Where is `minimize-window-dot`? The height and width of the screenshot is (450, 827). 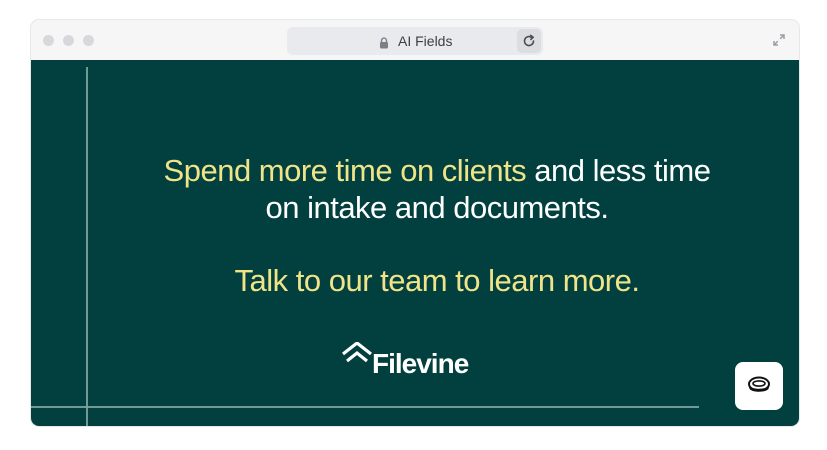
minimize-window-dot is located at coordinates (68, 40).